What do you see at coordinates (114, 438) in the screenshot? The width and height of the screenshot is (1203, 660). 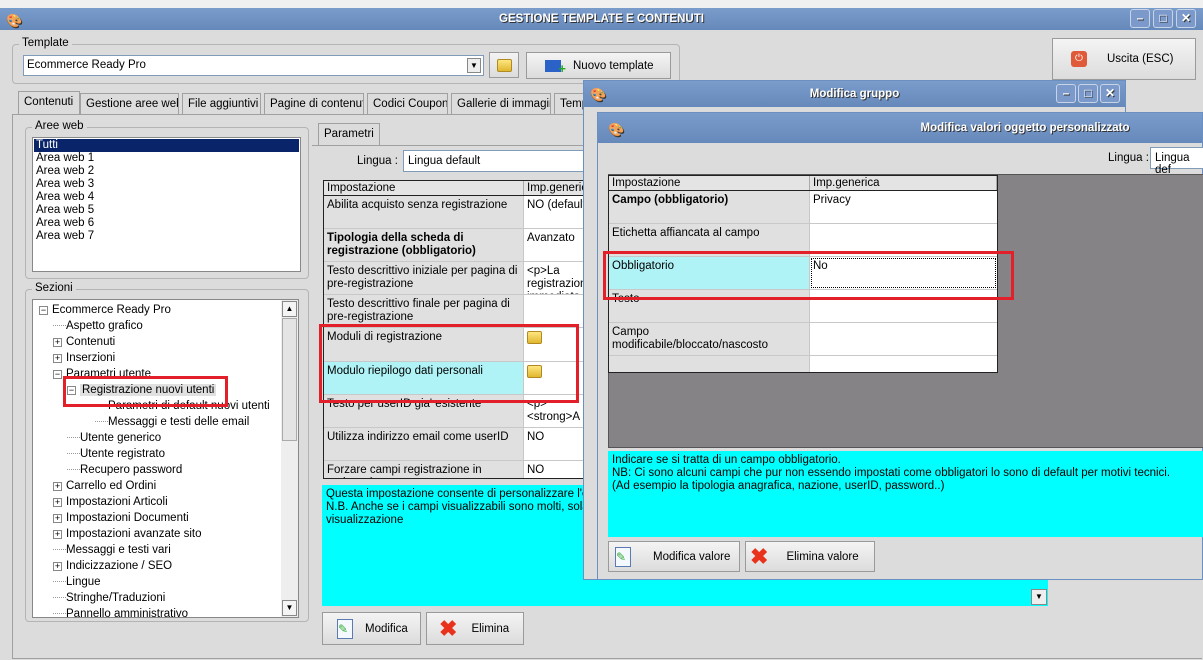 I see `tree-item: Utente generico` at bounding box center [114, 438].